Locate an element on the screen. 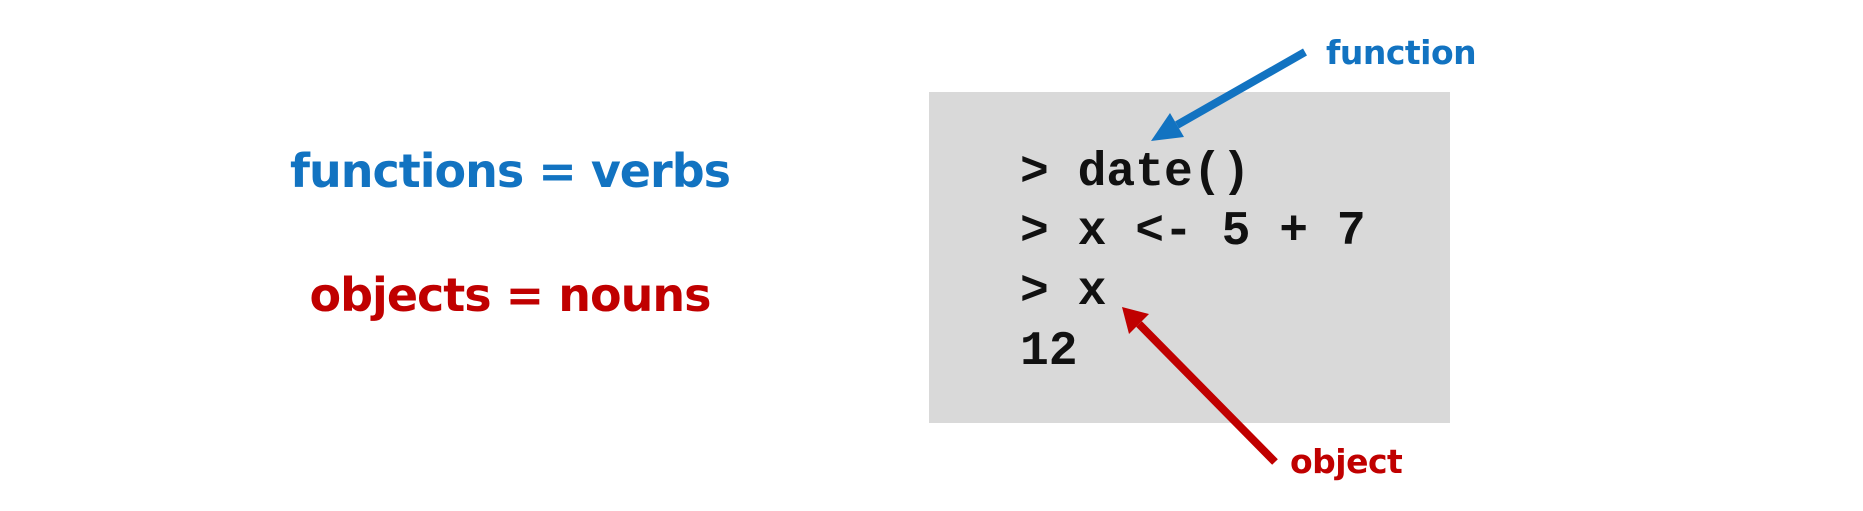  console-line-date-call: > date() is located at coordinates (1135, 173).